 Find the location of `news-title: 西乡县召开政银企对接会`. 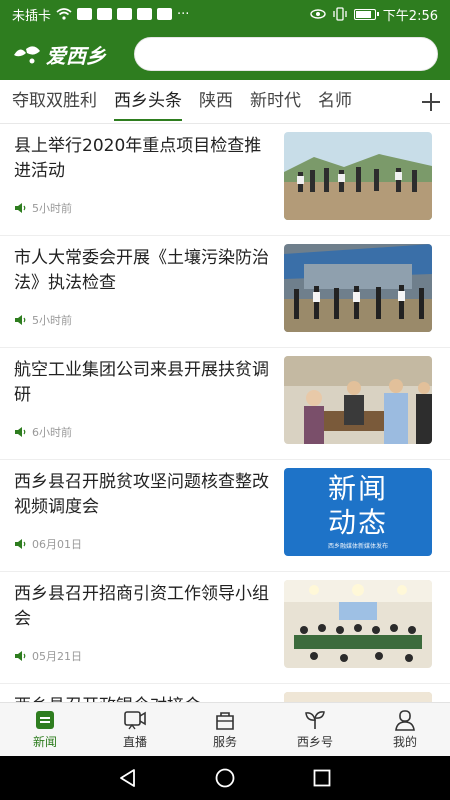

news-title: 西乡县召开政银企对接会 is located at coordinates (143, 698).